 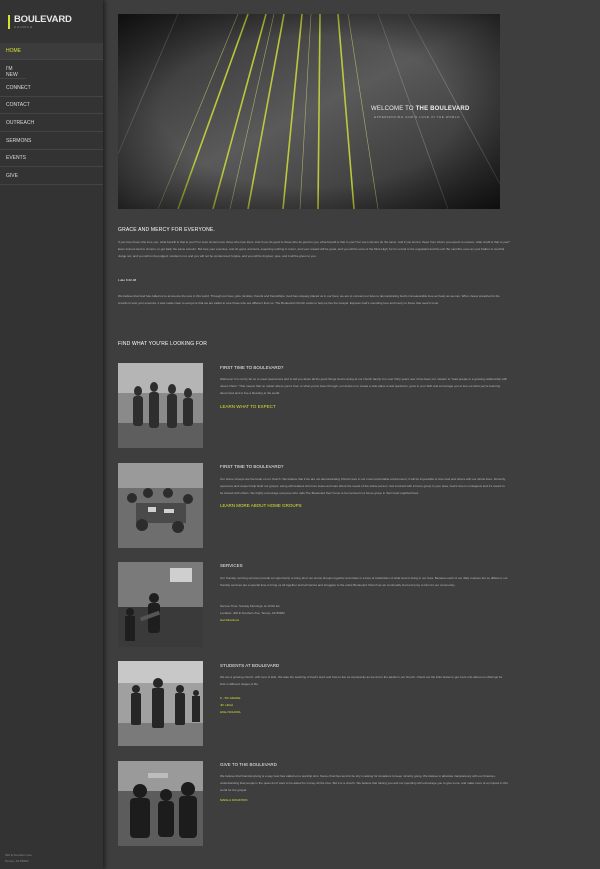 What do you see at coordinates (51, 105) in the screenshot?
I see `nav-item-contact: CONTACT` at bounding box center [51, 105].